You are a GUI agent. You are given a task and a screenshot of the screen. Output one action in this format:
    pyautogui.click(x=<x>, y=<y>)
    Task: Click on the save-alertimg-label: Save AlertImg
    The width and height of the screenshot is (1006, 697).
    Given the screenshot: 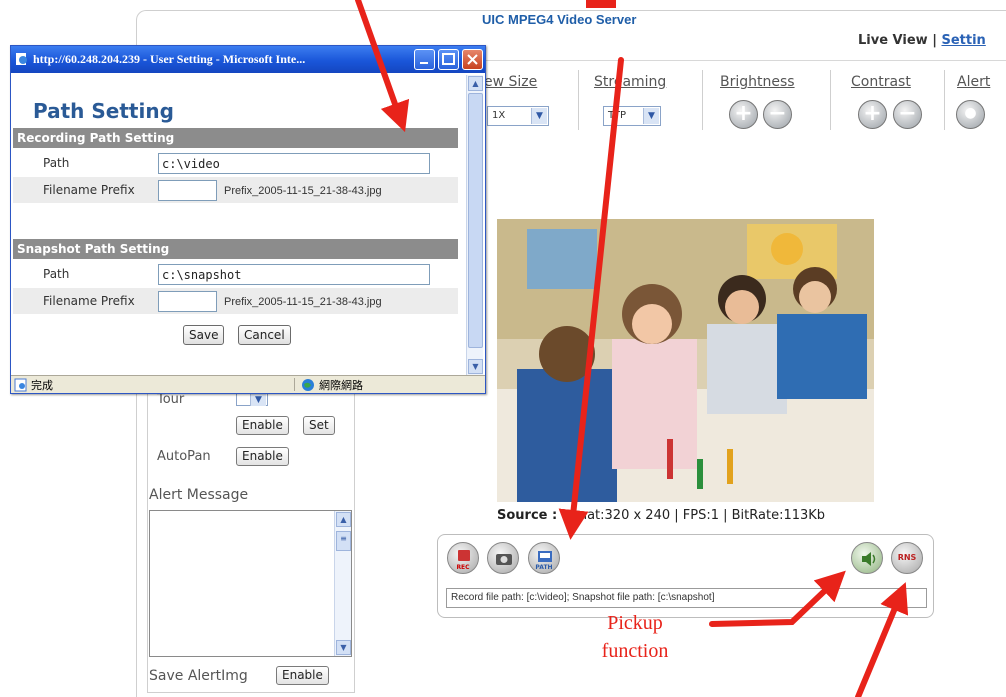 What is the action you would take?
    pyautogui.click(x=198, y=676)
    